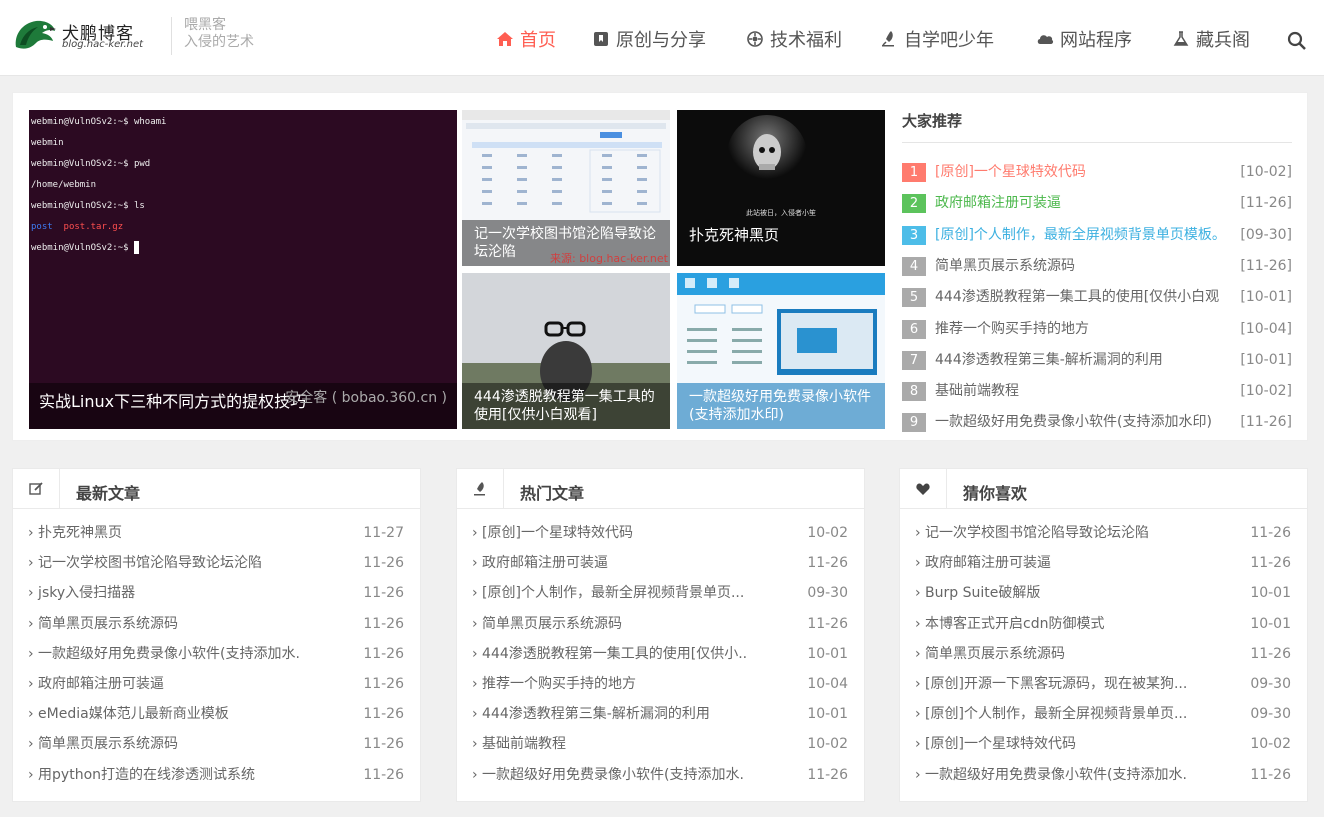 The width and height of the screenshot is (1324, 817). What do you see at coordinates (827, 744) in the screenshot?
I see `list-item-date: 10-02` at bounding box center [827, 744].